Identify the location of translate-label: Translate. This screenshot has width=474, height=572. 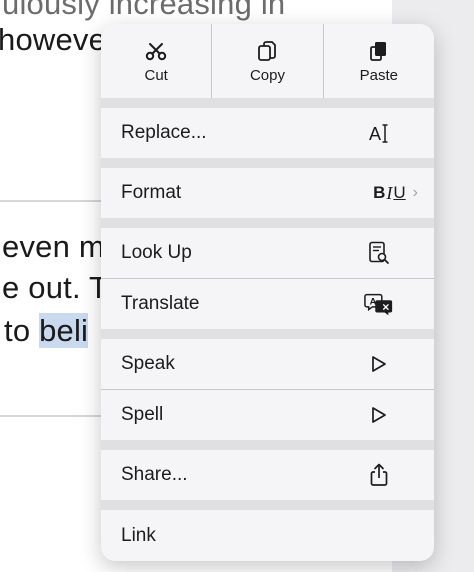
(160, 303).